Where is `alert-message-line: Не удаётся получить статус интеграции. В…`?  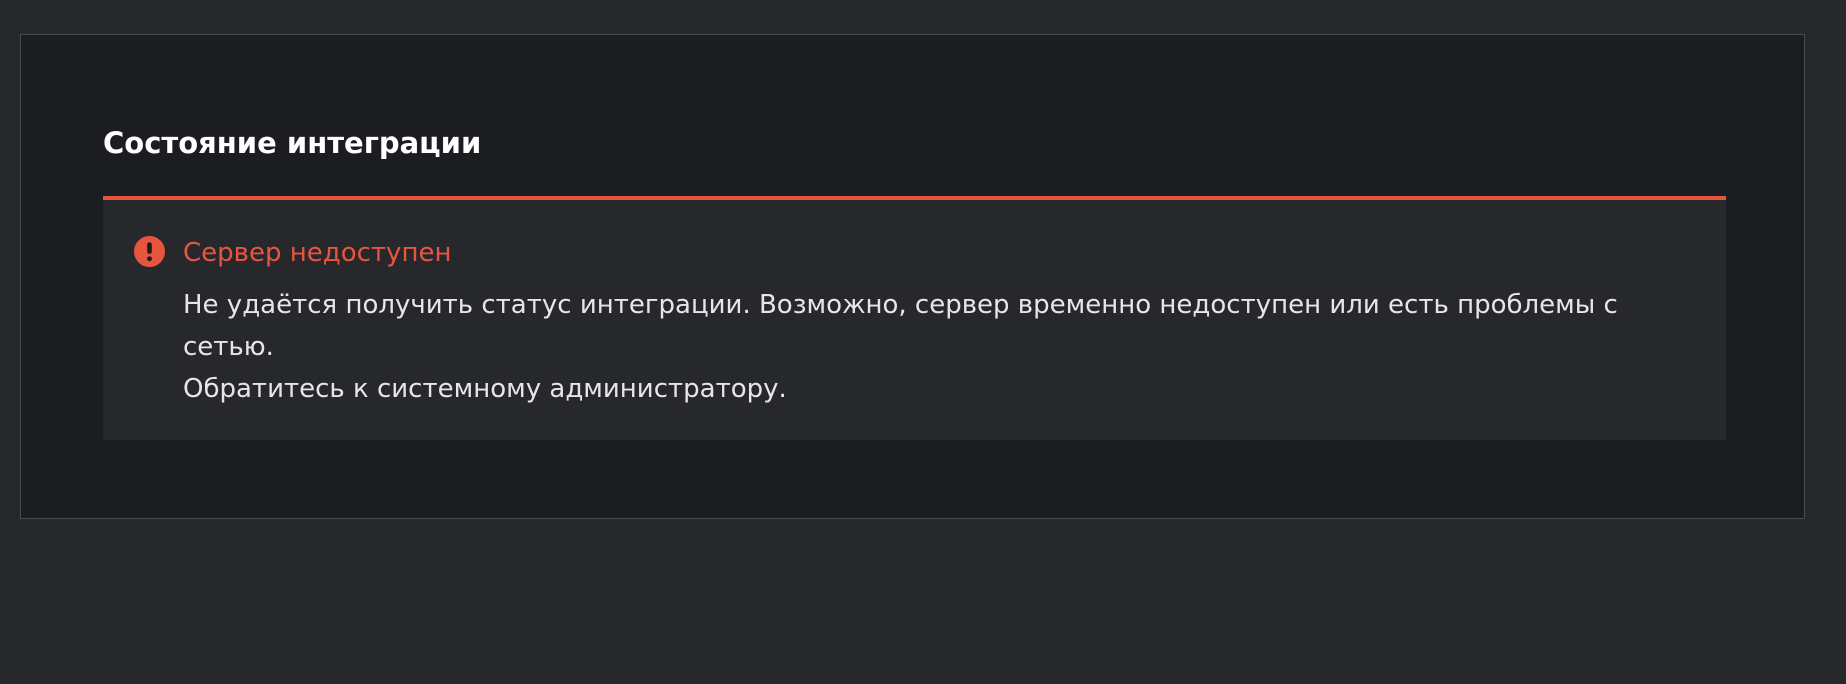 alert-message-line: Не удаётся получить статус интеграции. В… is located at coordinates (900, 305).